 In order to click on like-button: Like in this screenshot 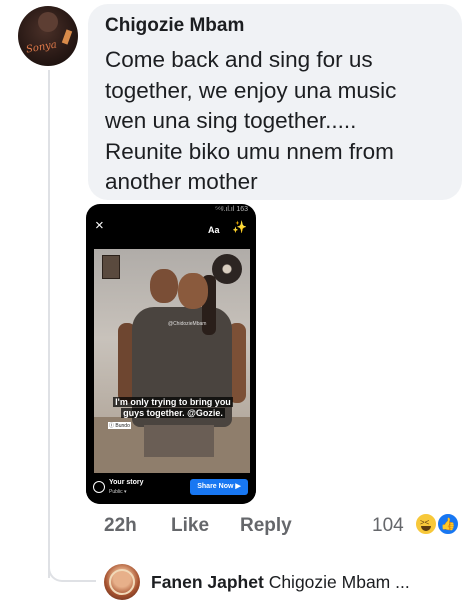, I will do `click(190, 526)`.